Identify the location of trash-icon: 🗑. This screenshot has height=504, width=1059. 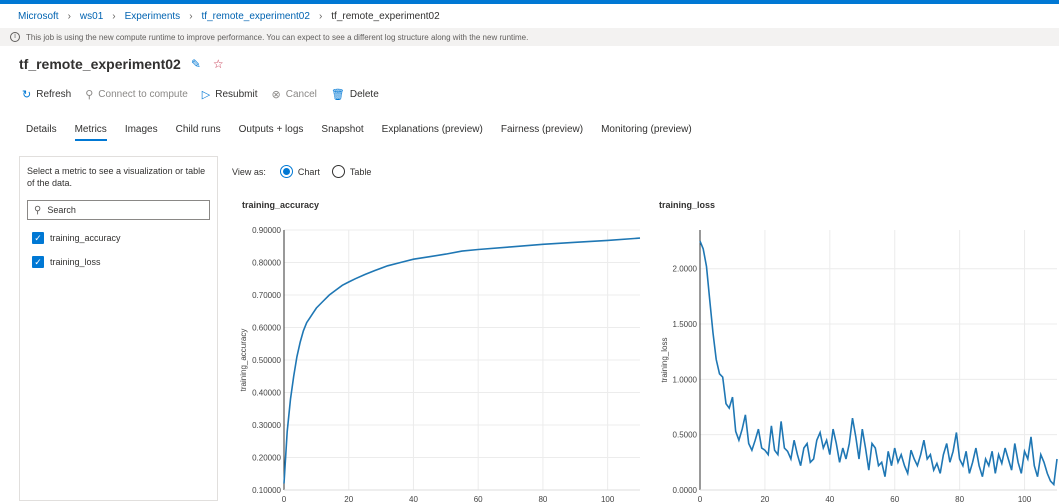
(337, 95).